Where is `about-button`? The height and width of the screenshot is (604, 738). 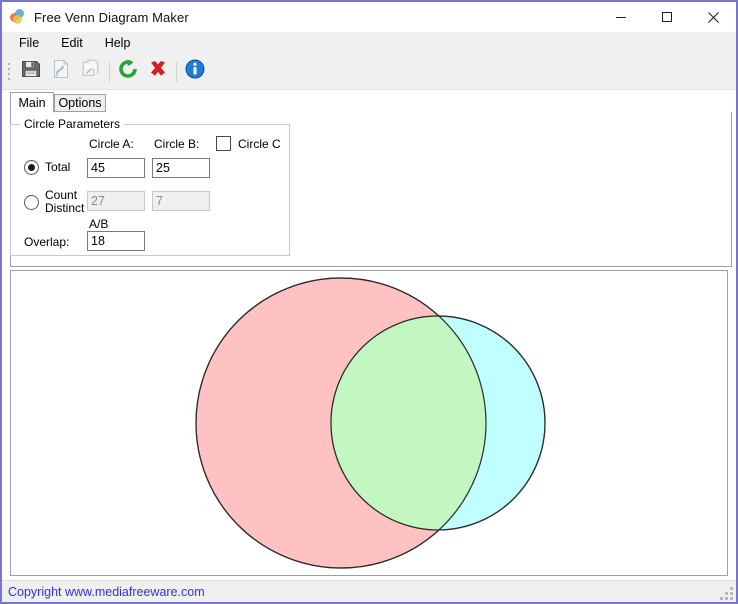 about-button is located at coordinates (195, 72).